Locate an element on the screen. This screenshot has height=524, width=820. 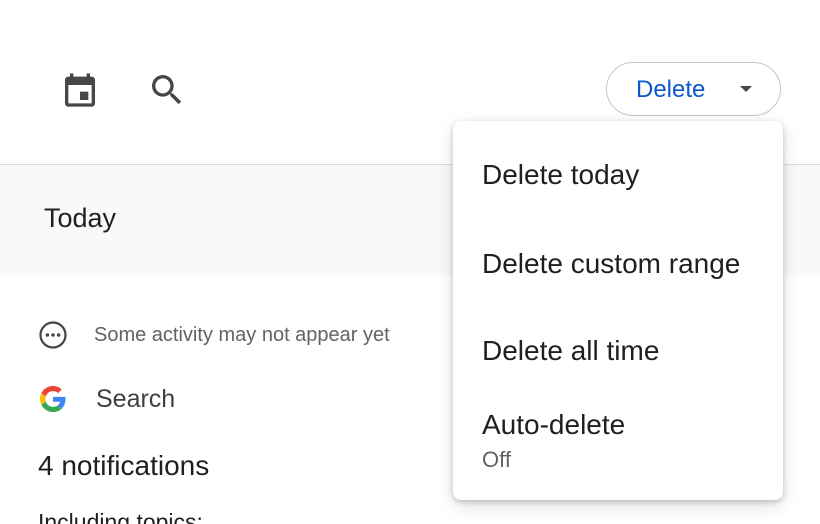
menu-item-delete-all-time: Delete all time is located at coordinates (618, 351).